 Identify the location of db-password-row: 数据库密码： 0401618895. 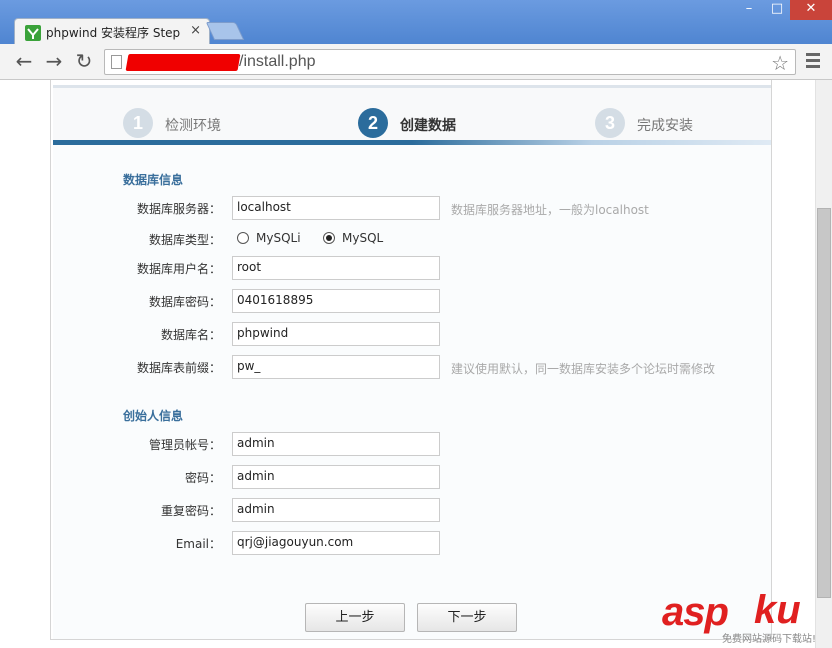
(412, 301).